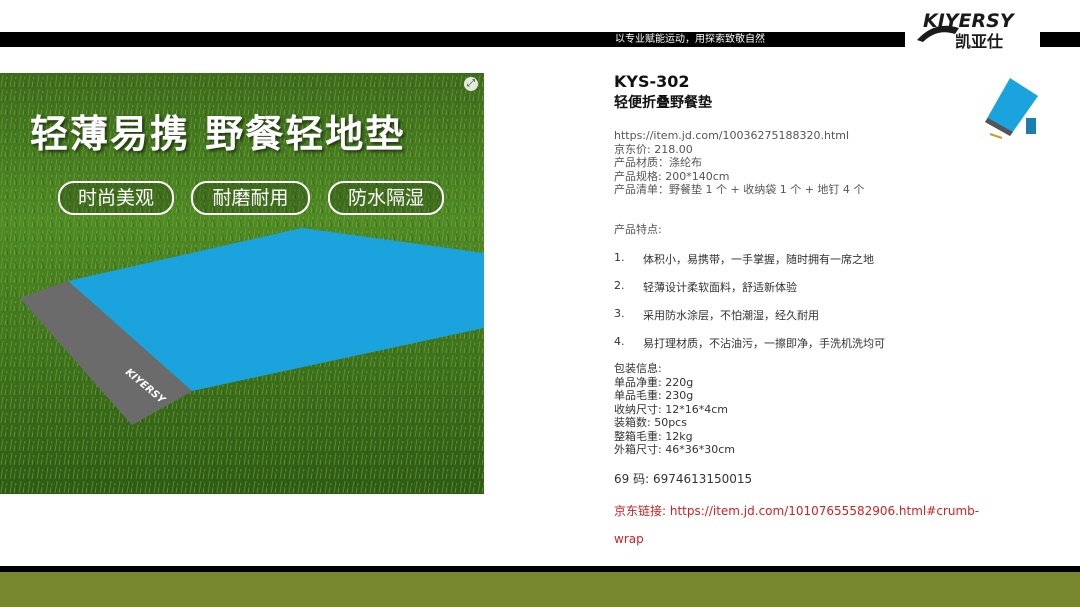  Describe the element at coordinates (672, 176) in the screenshot. I see `product-size: 产品规格: 200*140cm` at that location.